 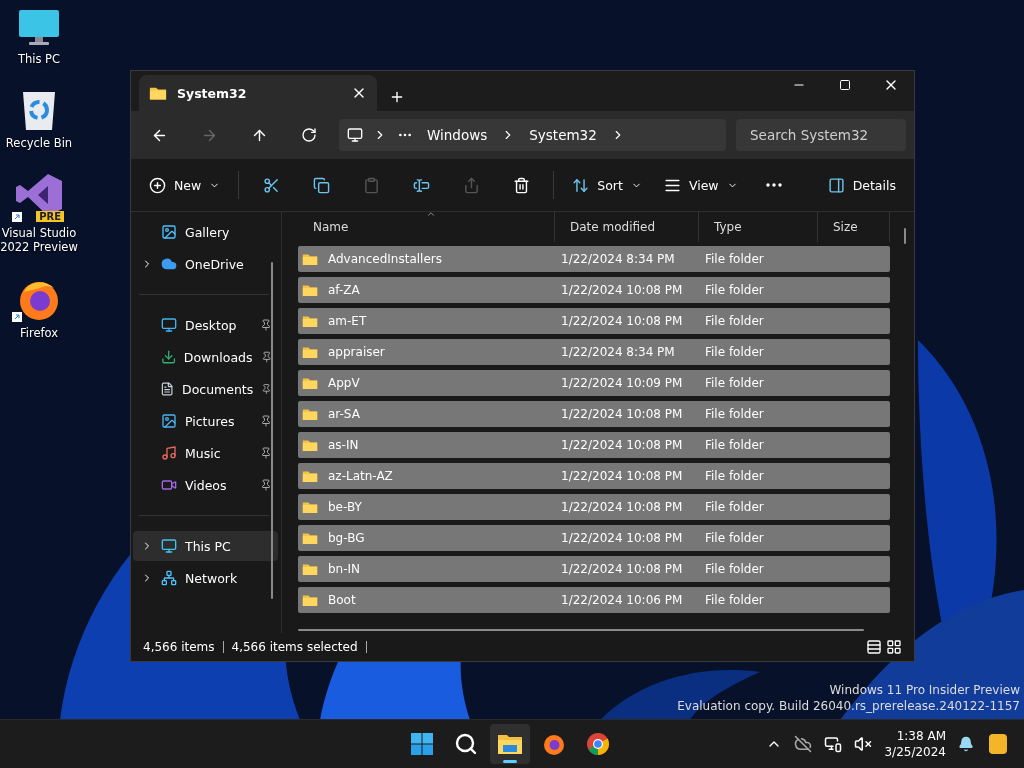 I want to click on bell-icon, so click(x=966, y=744).